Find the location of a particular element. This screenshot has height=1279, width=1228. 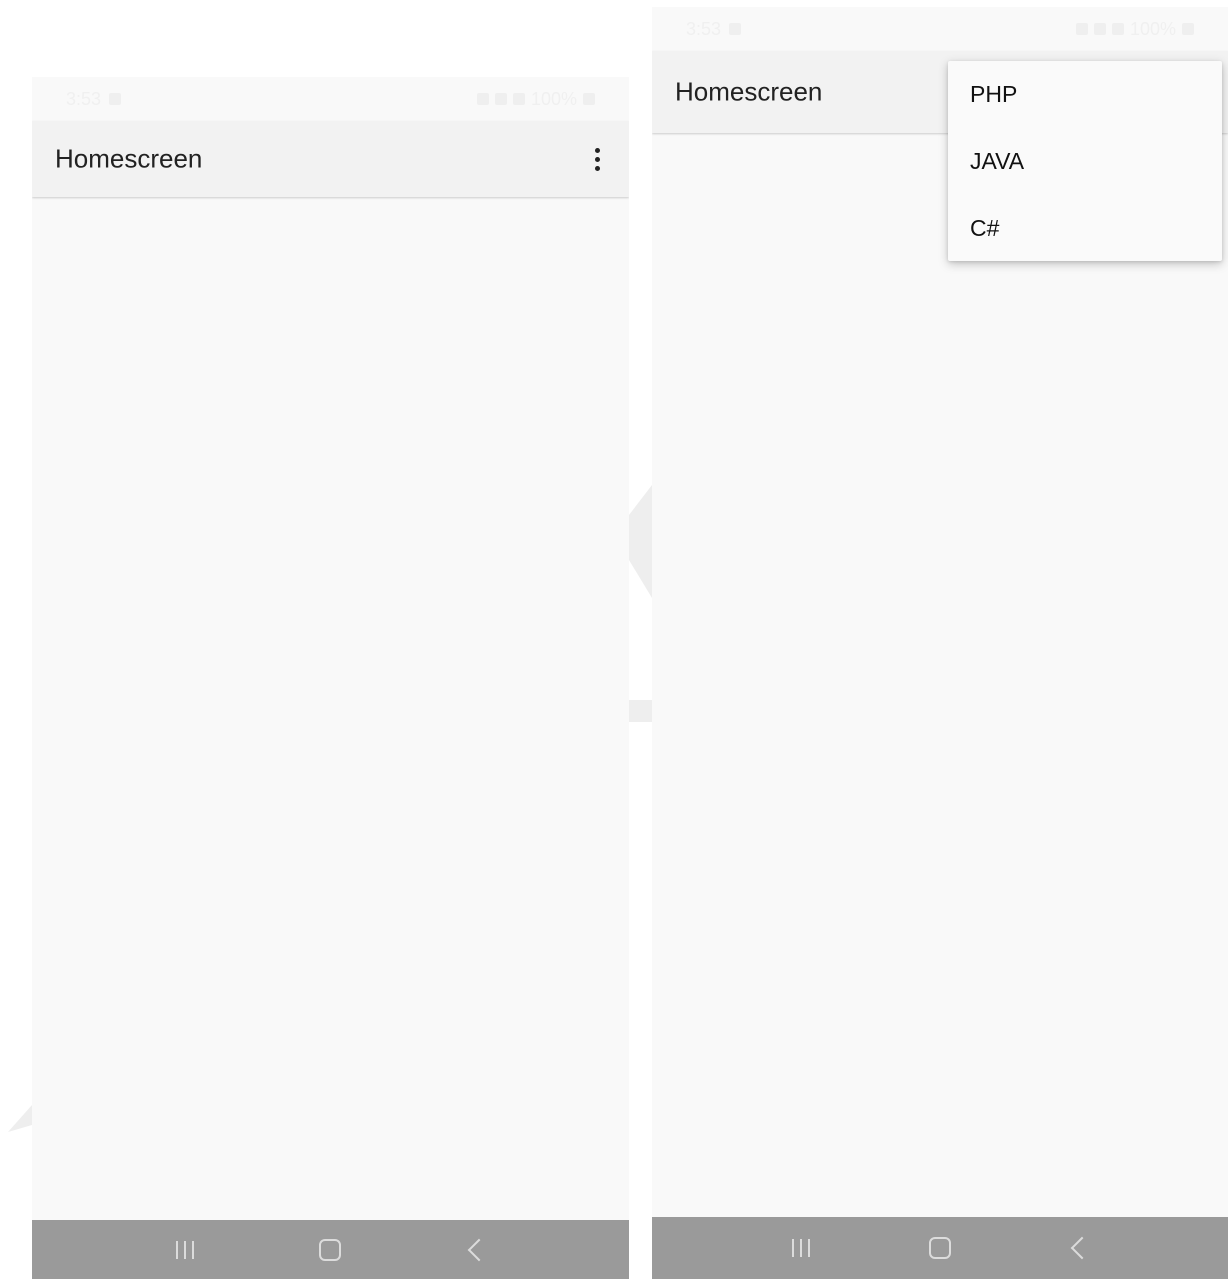

app-bar: Homescreen is located at coordinates (330, 159).